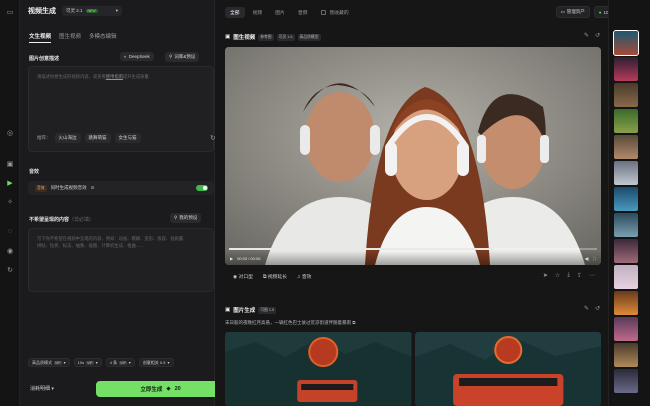 Image resolution: width=650 pixels, height=406 pixels. I want to click on checkbox, so click(324, 12).